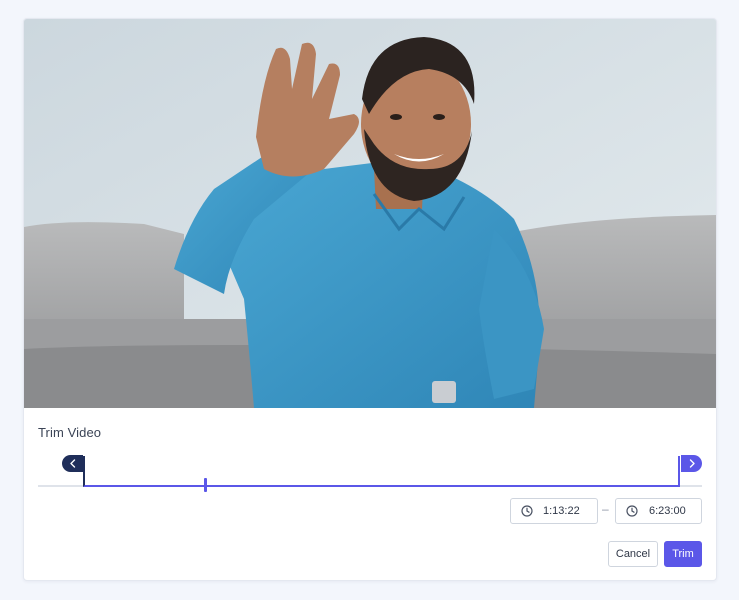 The height and width of the screenshot is (600, 739). I want to click on trim-button: Trim, so click(683, 554).